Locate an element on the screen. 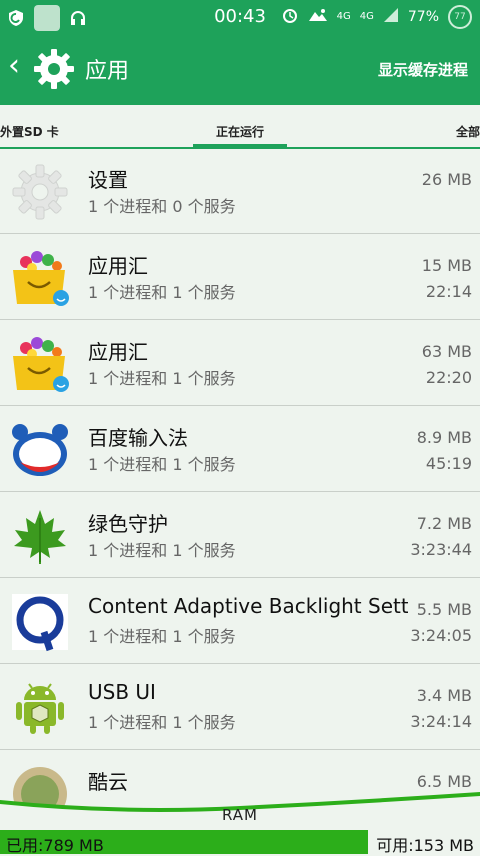 This screenshot has height=856, width=480. cloud-icon is located at coordinates (318, 17).